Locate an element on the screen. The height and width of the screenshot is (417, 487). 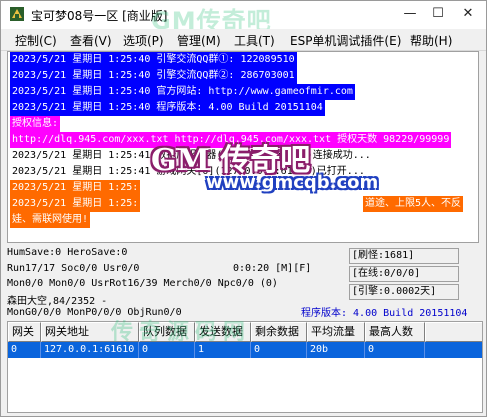
stat-save: HumSave:0 HeroSave:0 is located at coordinates (67, 252).